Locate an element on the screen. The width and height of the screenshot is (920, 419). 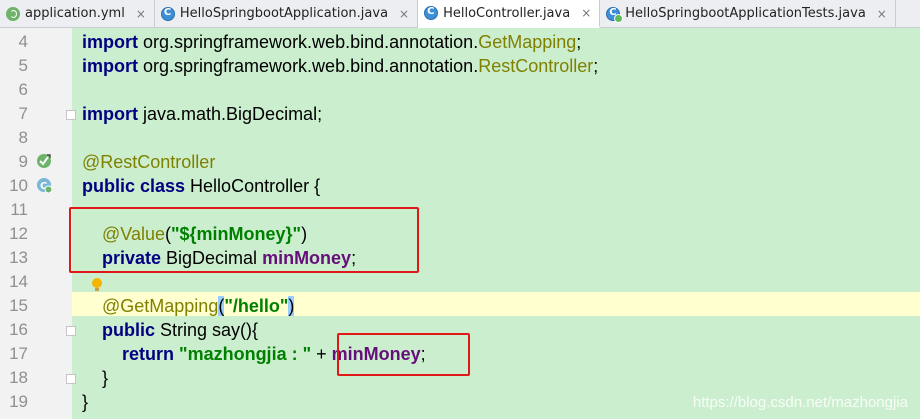
class-declaration: HelloController { is located at coordinates (253, 186).